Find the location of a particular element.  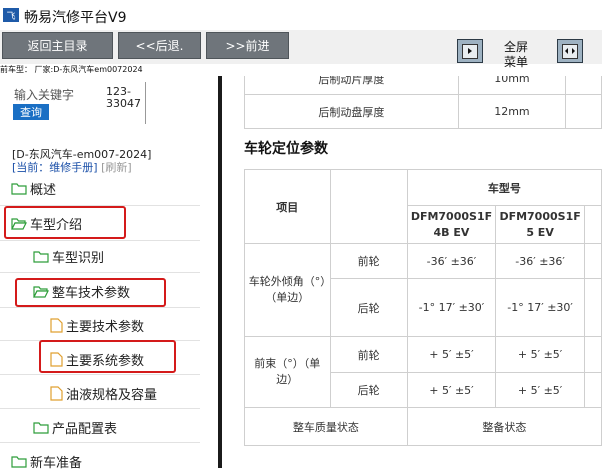

current-manual: [当前：维修手册] [刷新] is located at coordinates (72, 167).